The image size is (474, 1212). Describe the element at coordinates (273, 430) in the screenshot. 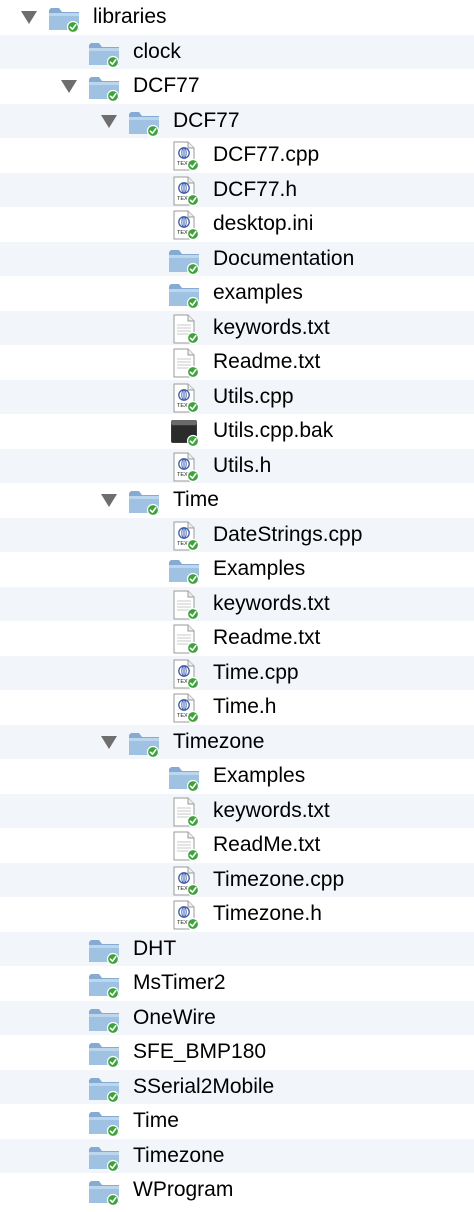

I see `item-label: Utils.cpp.bak` at that location.